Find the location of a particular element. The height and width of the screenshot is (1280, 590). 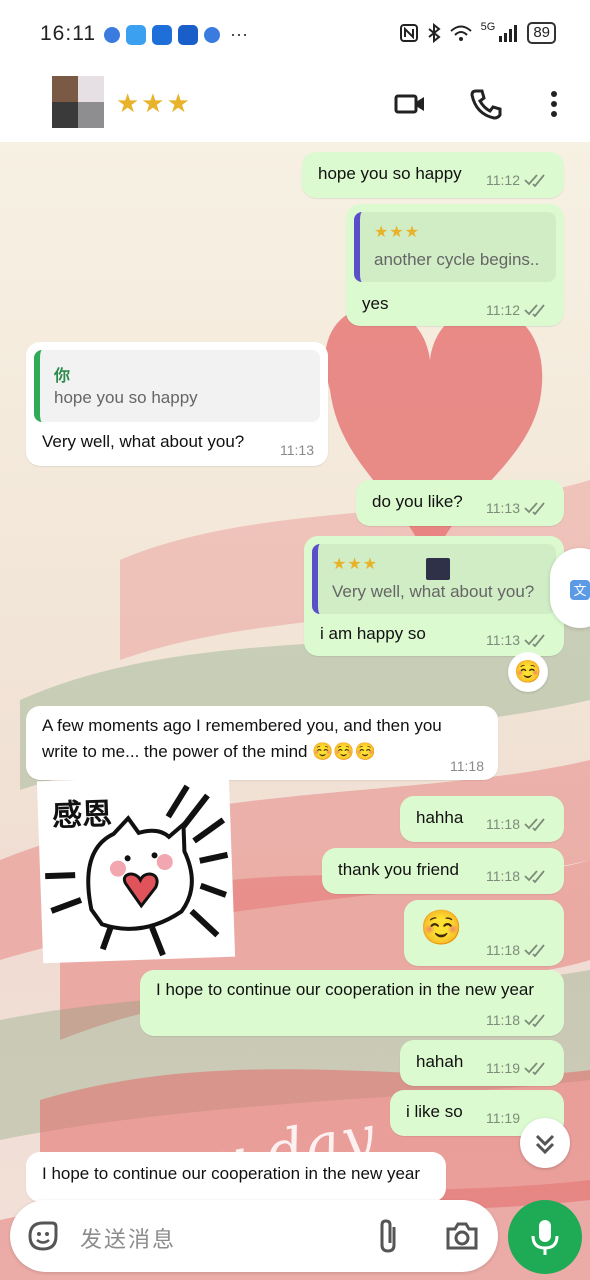

app-bank-icon is located at coordinates (188, 34).